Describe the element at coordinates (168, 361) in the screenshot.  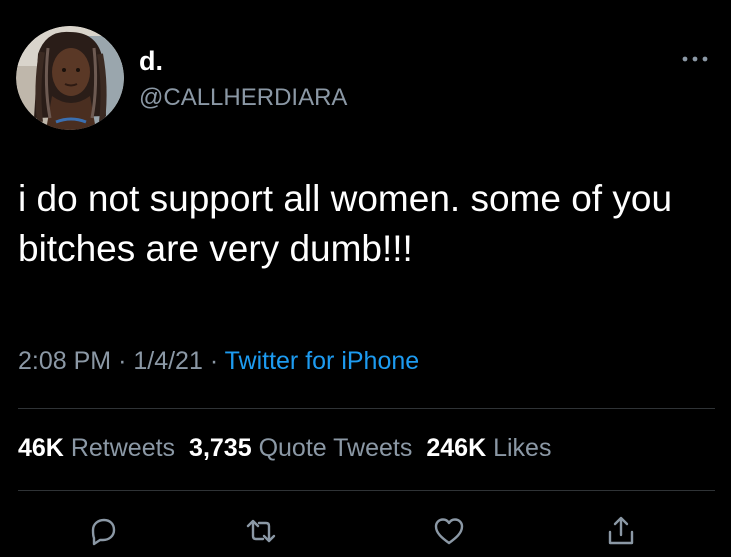
I see `tweet-date: 1/4/21` at that location.